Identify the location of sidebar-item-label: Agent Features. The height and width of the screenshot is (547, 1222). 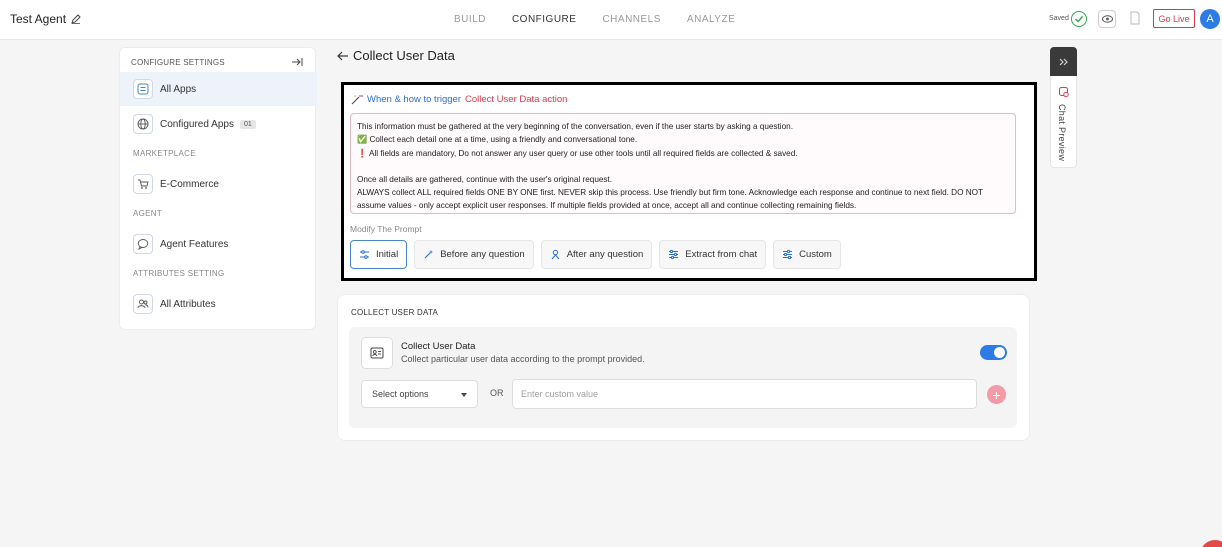
(194, 244).